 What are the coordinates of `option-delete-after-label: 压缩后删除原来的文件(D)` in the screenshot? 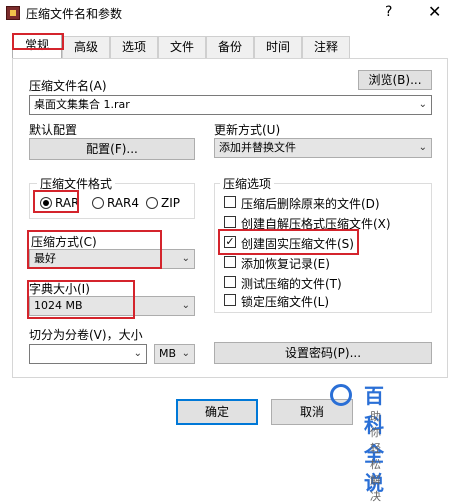 It's located at (310, 204).